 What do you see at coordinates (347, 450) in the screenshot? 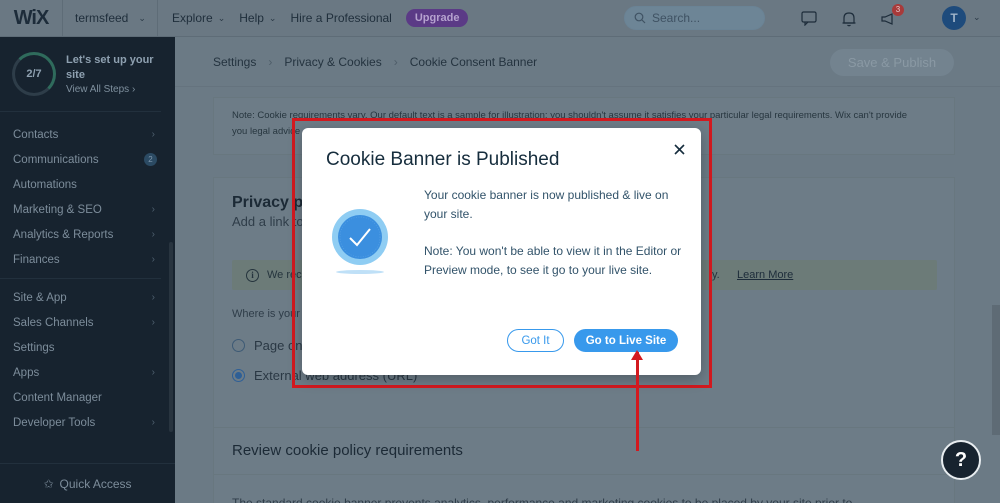
I see `review-section-title: Review cookie policy requirements` at bounding box center [347, 450].